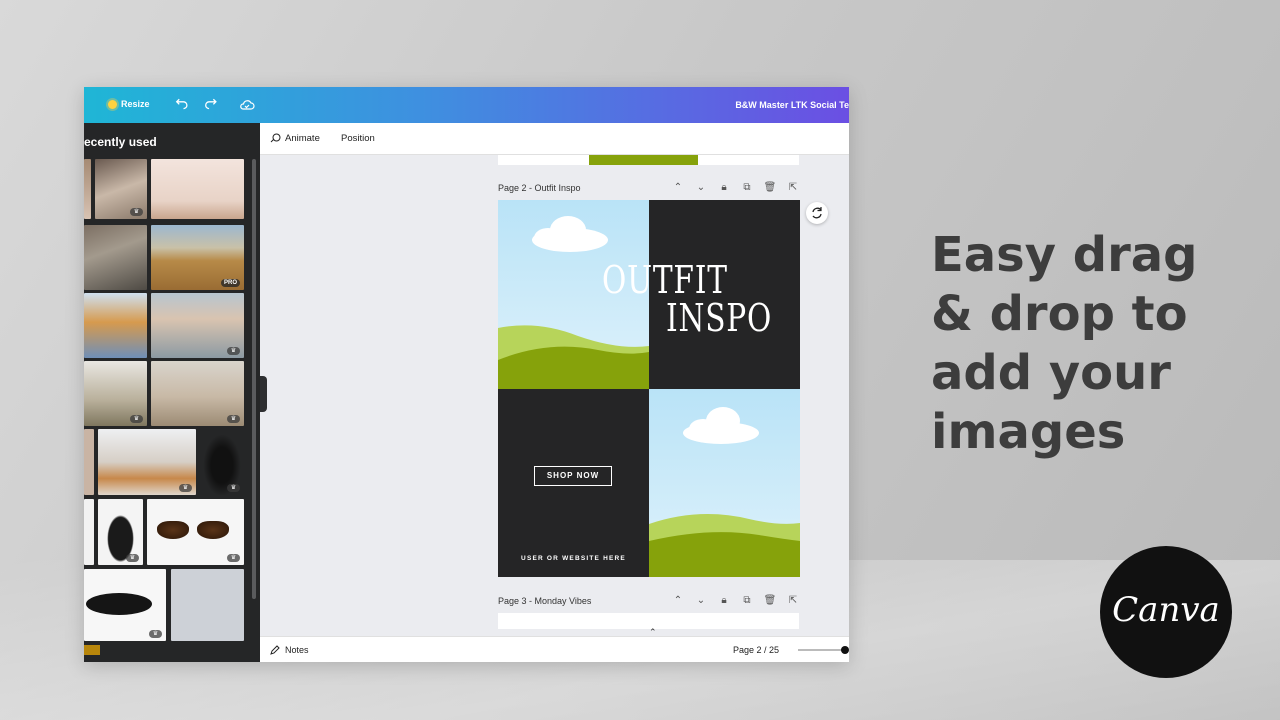 The image size is (1280, 720). What do you see at coordinates (112, 104) in the screenshot?
I see `resize-icon` at bounding box center [112, 104].